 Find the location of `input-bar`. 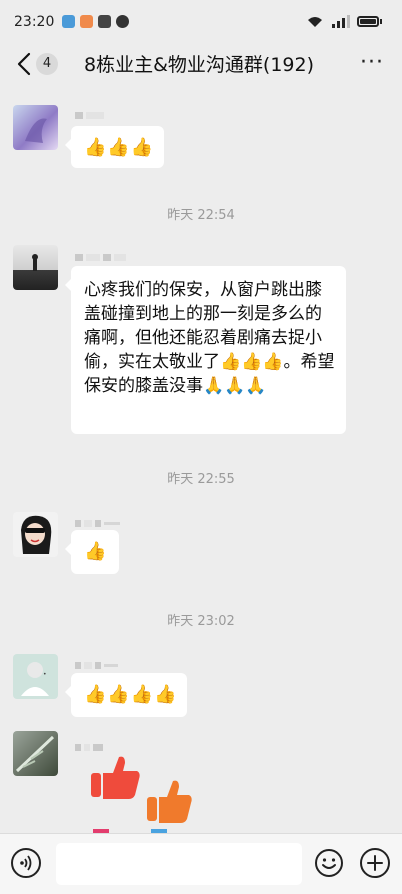

input-bar is located at coordinates (201, 863).